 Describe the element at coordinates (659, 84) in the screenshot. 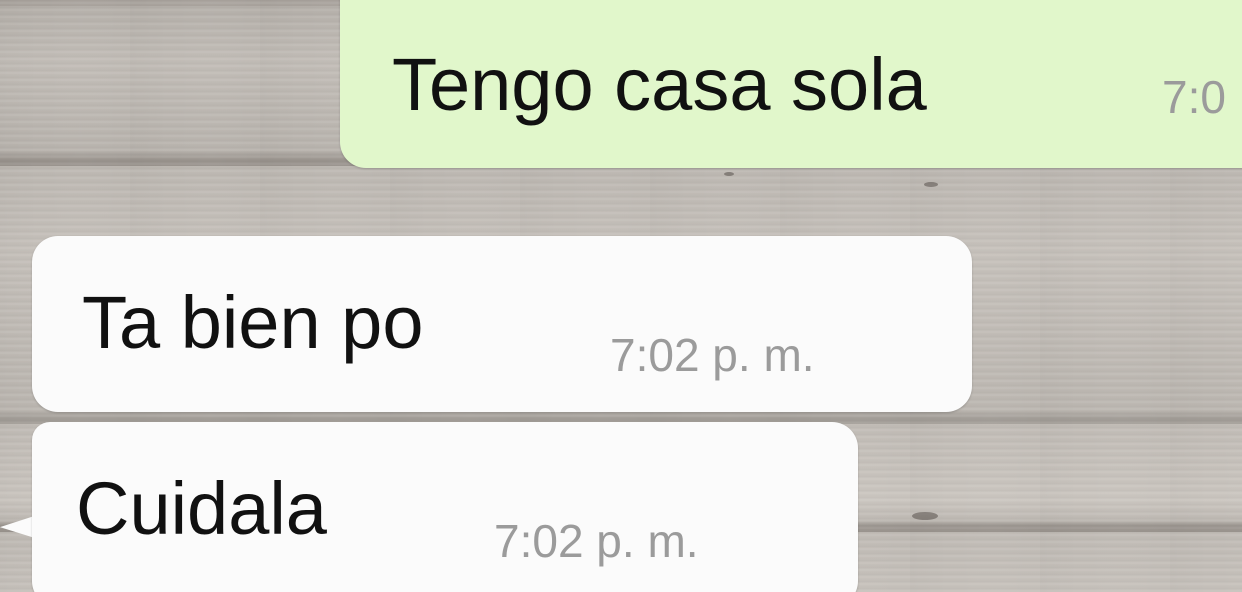

I see `message-text: Tengo casa sola` at that location.